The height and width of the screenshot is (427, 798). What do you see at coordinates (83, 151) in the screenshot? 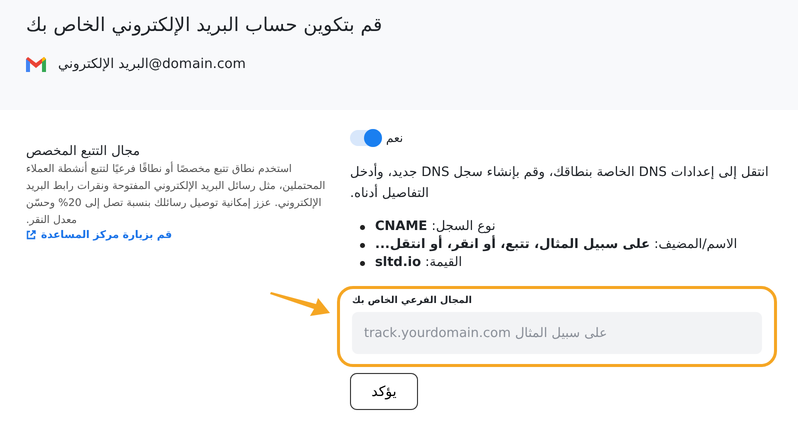
I see `section-title: مجال التتبع المخصص` at bounding box center [83, 151].